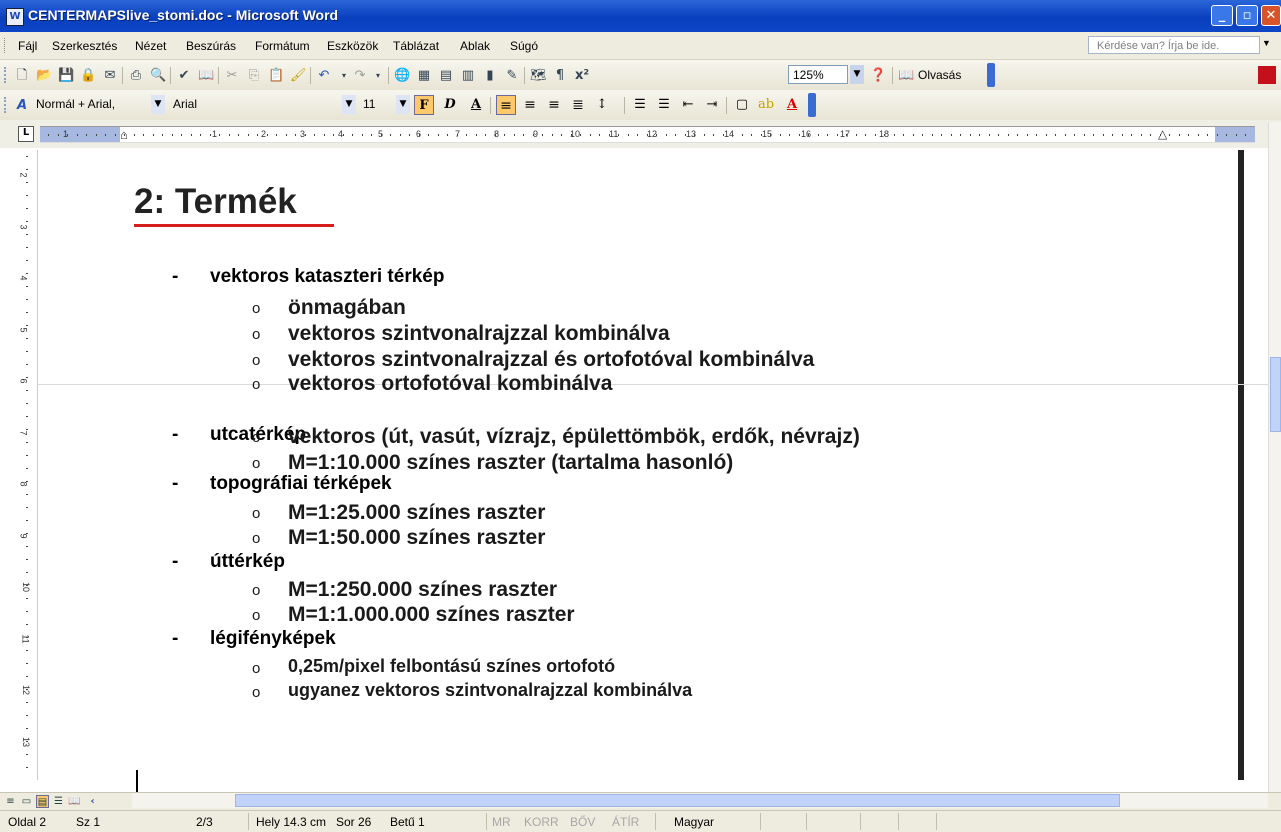 This screenshot has height=832, width=1281. What do you see at coordinates (424, 76) in the screenshot?
I see `tables-borders-icon: ▦` at bounding box center [424, 76].